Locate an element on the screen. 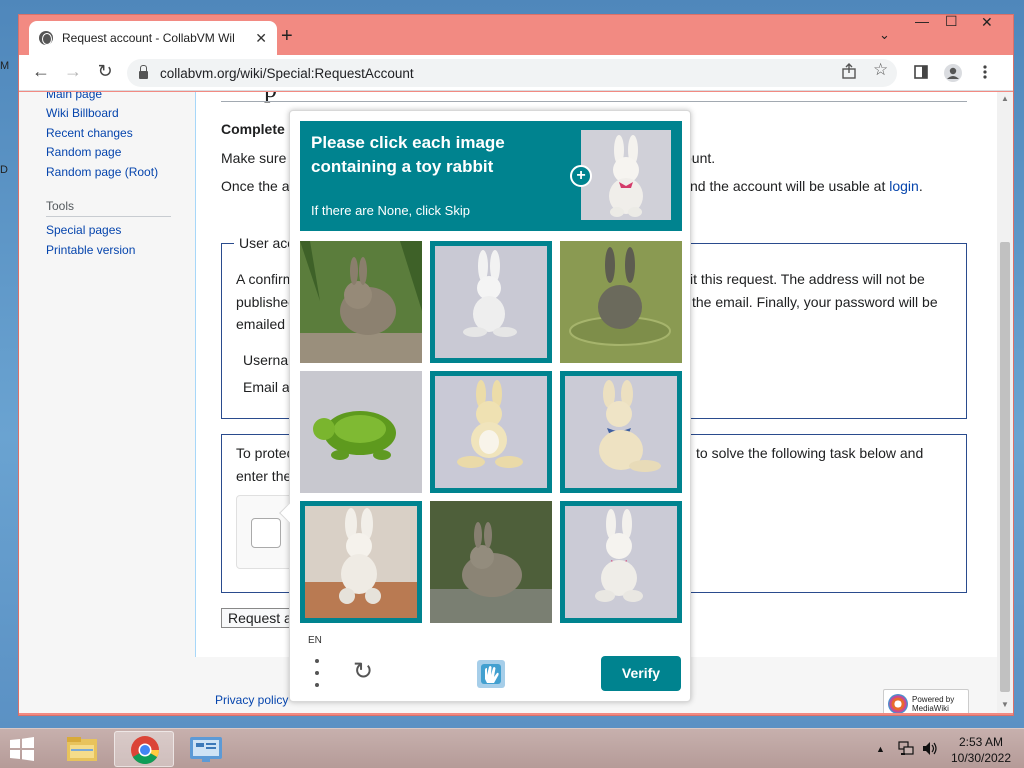 This screenshot has height=768, width=1024. complete-label: Complete a is located at coordinates (259, 129).